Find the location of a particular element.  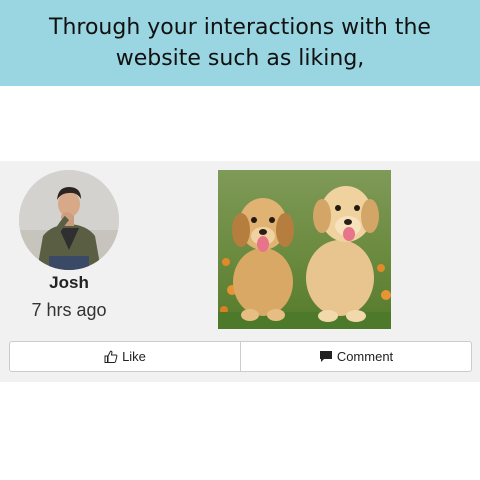

author-name: Josh is located at coordinates (69, 283).